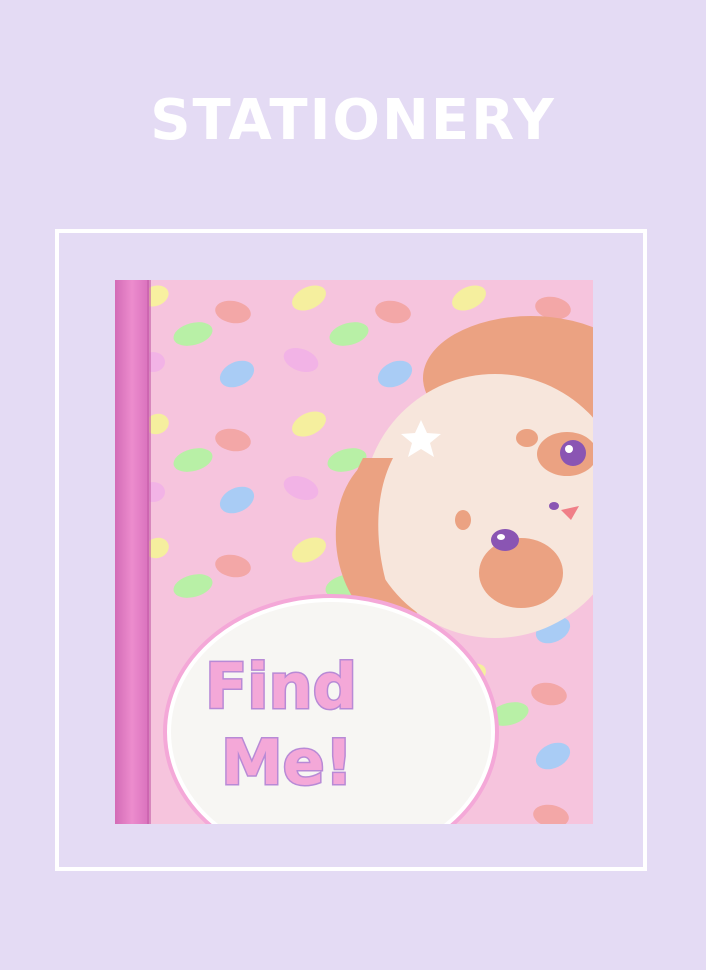 The width and height of the screenshot is (706, 970). Describe the element at coordinates (353, 120) in the screenshot. I see `page-heading: STATIONERY` at that location.